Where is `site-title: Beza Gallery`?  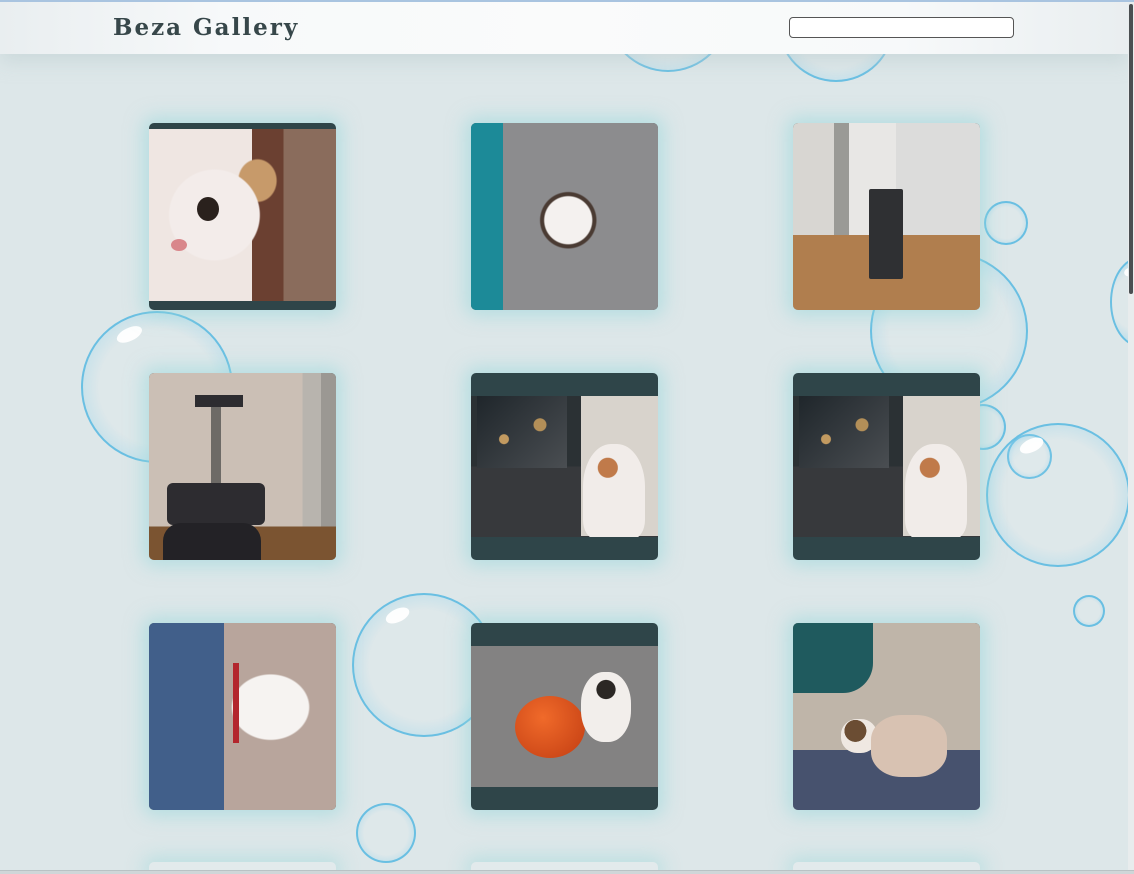
site-title: Beza Gallery is located at coordinates (206, 27).